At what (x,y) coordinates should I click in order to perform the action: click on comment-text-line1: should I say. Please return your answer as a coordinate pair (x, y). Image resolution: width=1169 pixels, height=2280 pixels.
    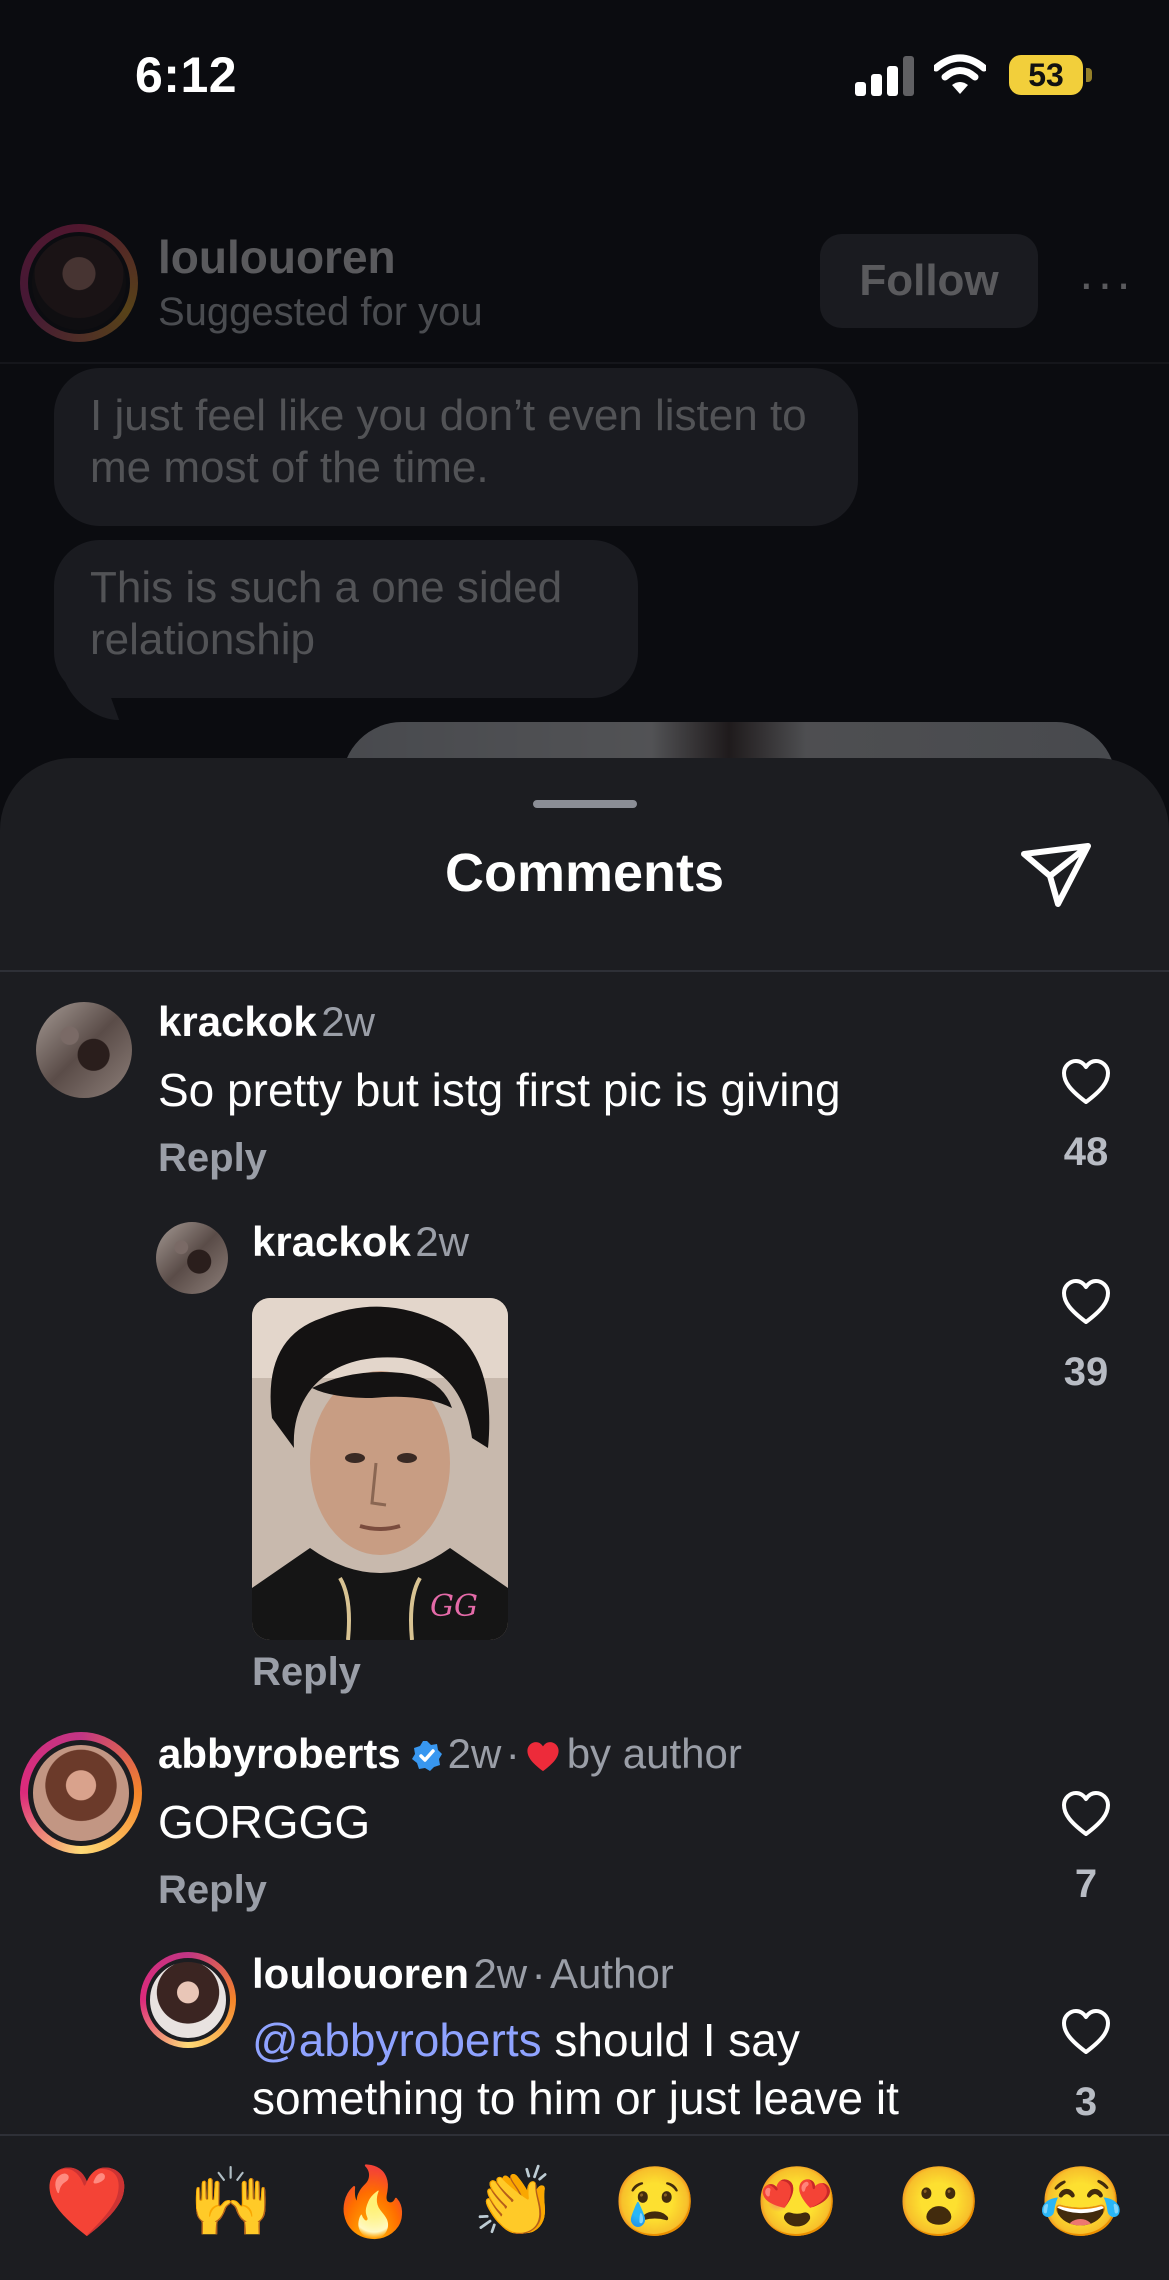
    Looking at the image, I should click on (670, 2040).